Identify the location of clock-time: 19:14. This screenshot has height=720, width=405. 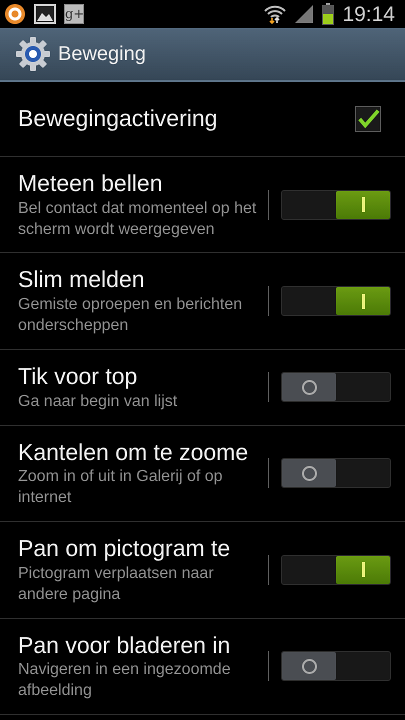
(368, 14).